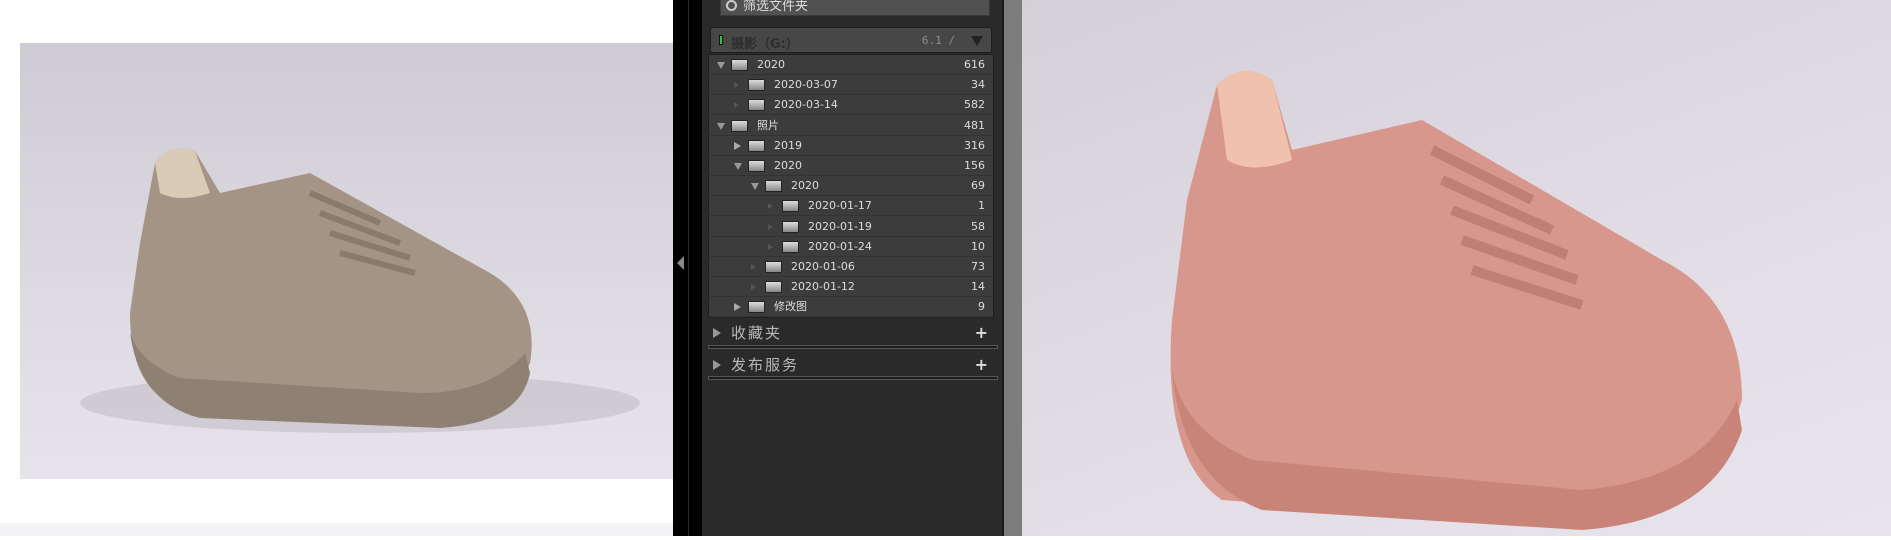 The image size is (1891, 540). Describe the element at coordinates (840, 206) in the screenshot. I see `folder-name: 2020-01-17` at that location.